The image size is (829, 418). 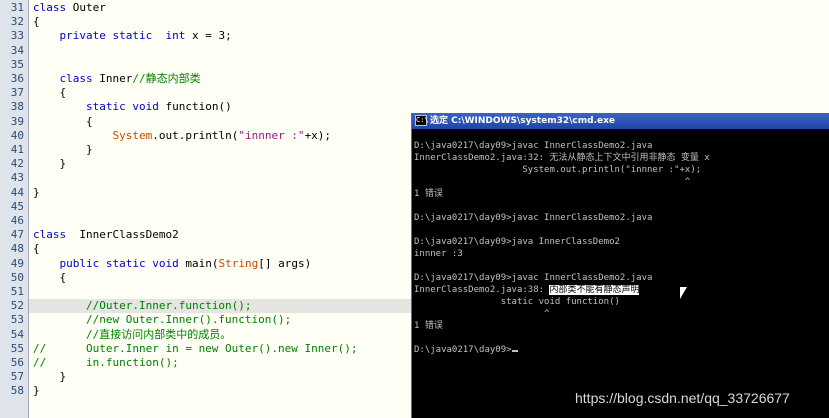 What do you see at coordinates (17, 78) in the screenshot?
I see `line-number: 36` at bounding box center [17, 78].